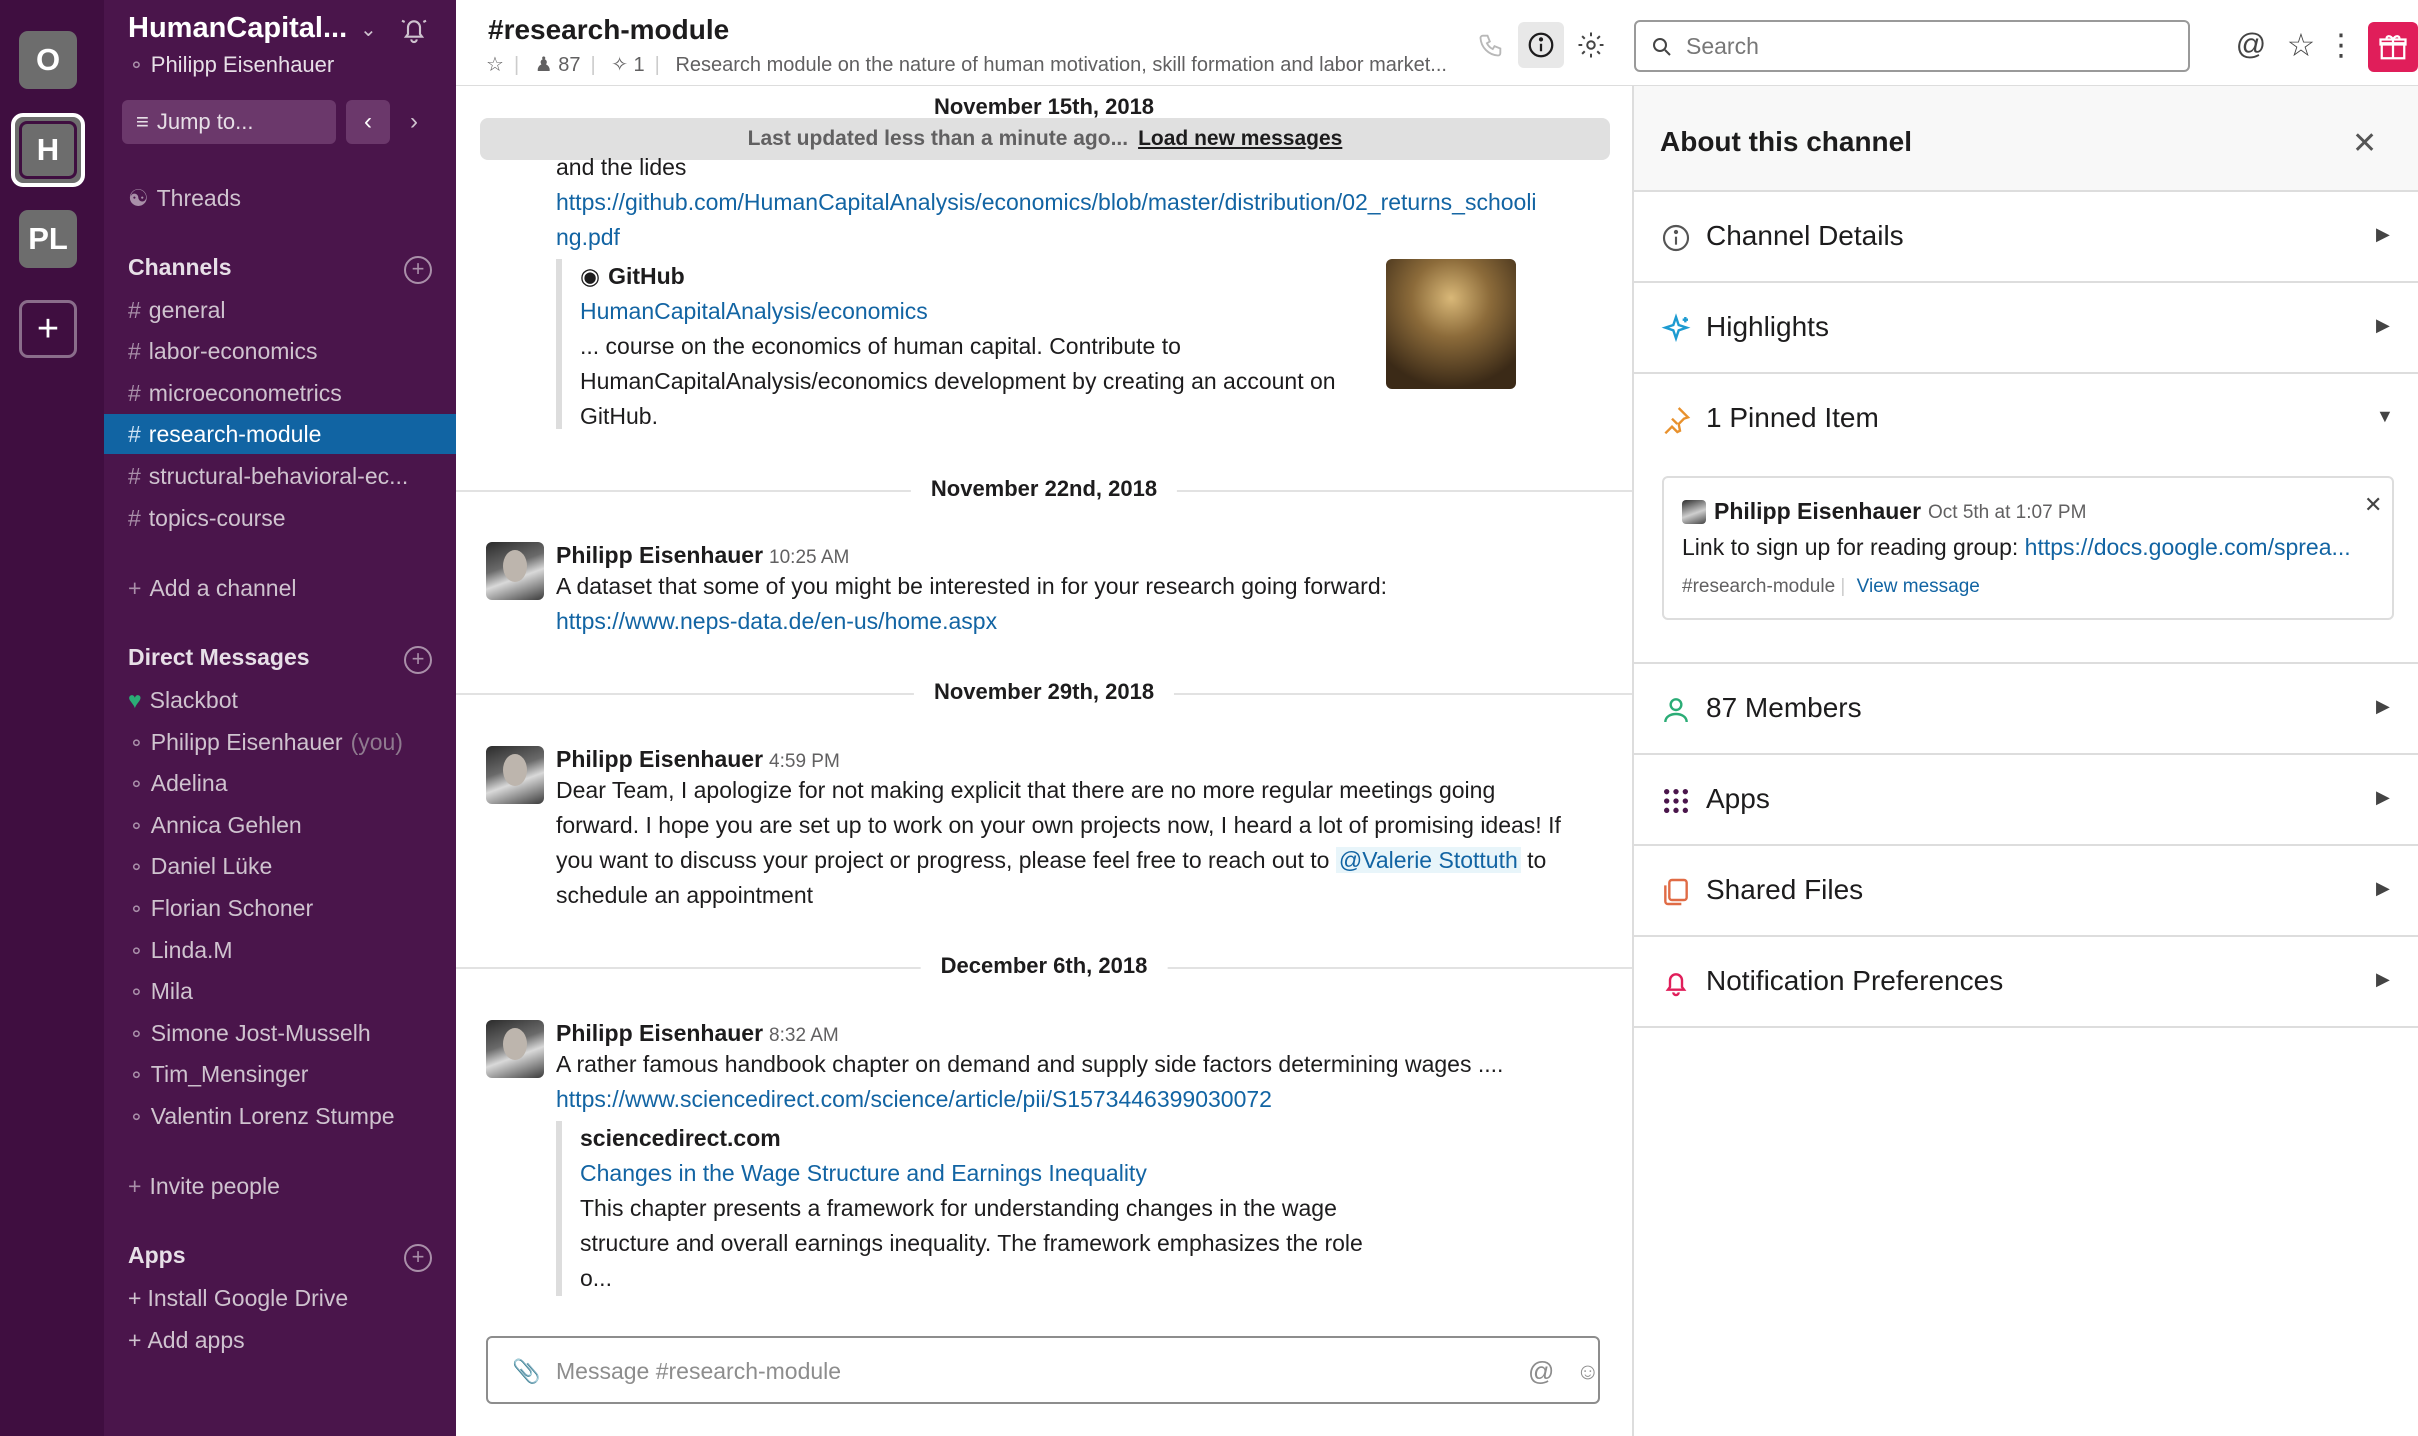 The image size is (2418, 1436). Describe the element at coordinates (2364, 143) in the screenshot. I see `close-icon: ✕` at that location.